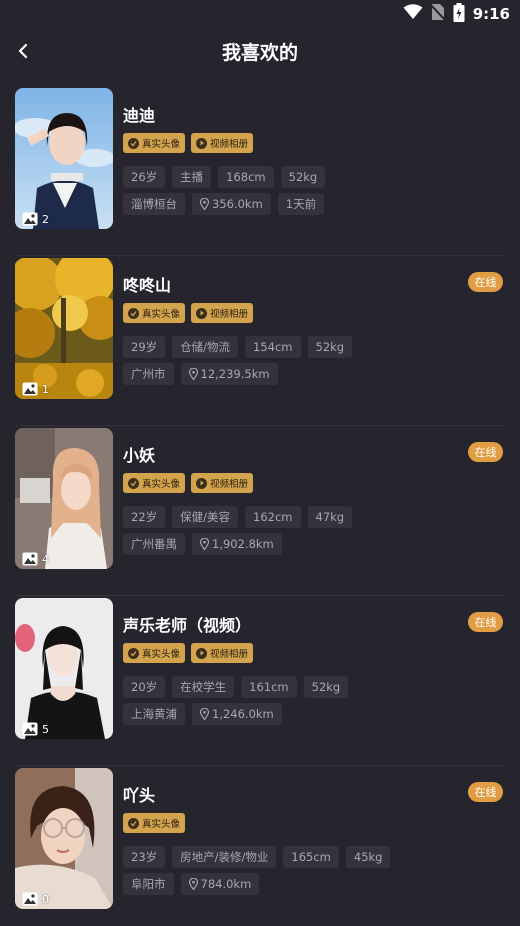  Describe the element at coordinates (139, 795) in the screenshot. I see `profile-name: 吖头` at that location.